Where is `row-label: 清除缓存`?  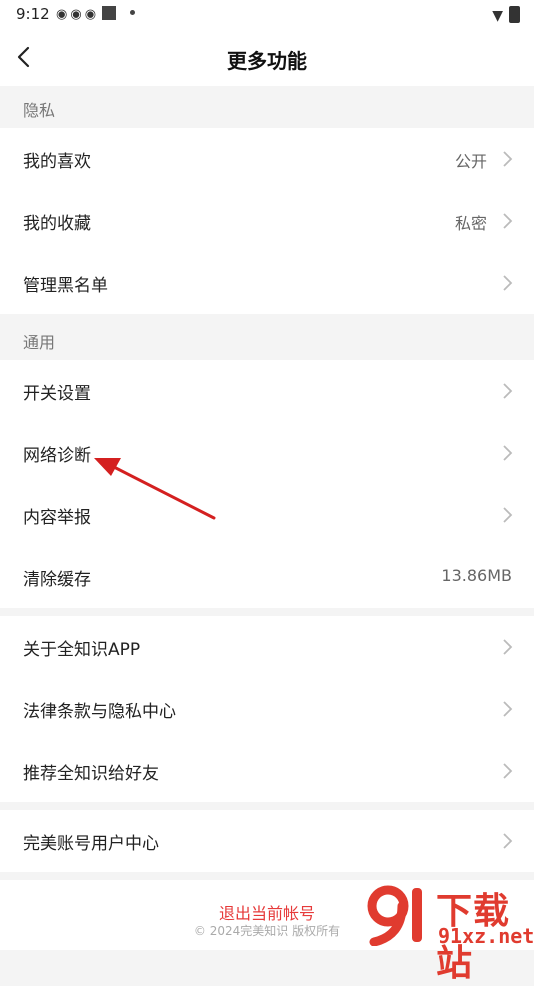
row-label: 清除缓存 is located at coordinates (57, 580).